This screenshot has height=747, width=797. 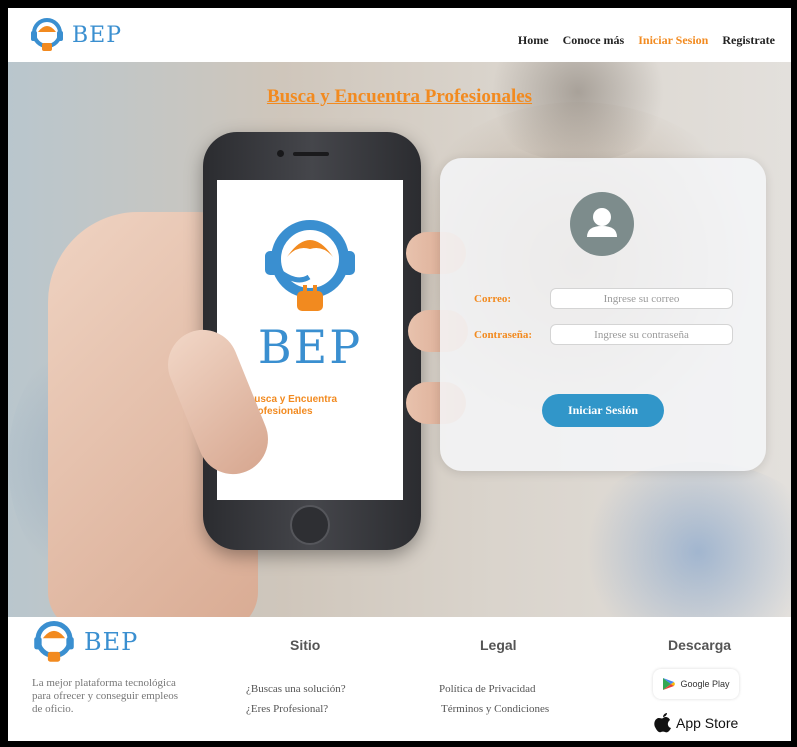 What do you see at coordinates (310, 525) in the screenshot?
I see `home-button-icon` at bounding box center [310, 525].